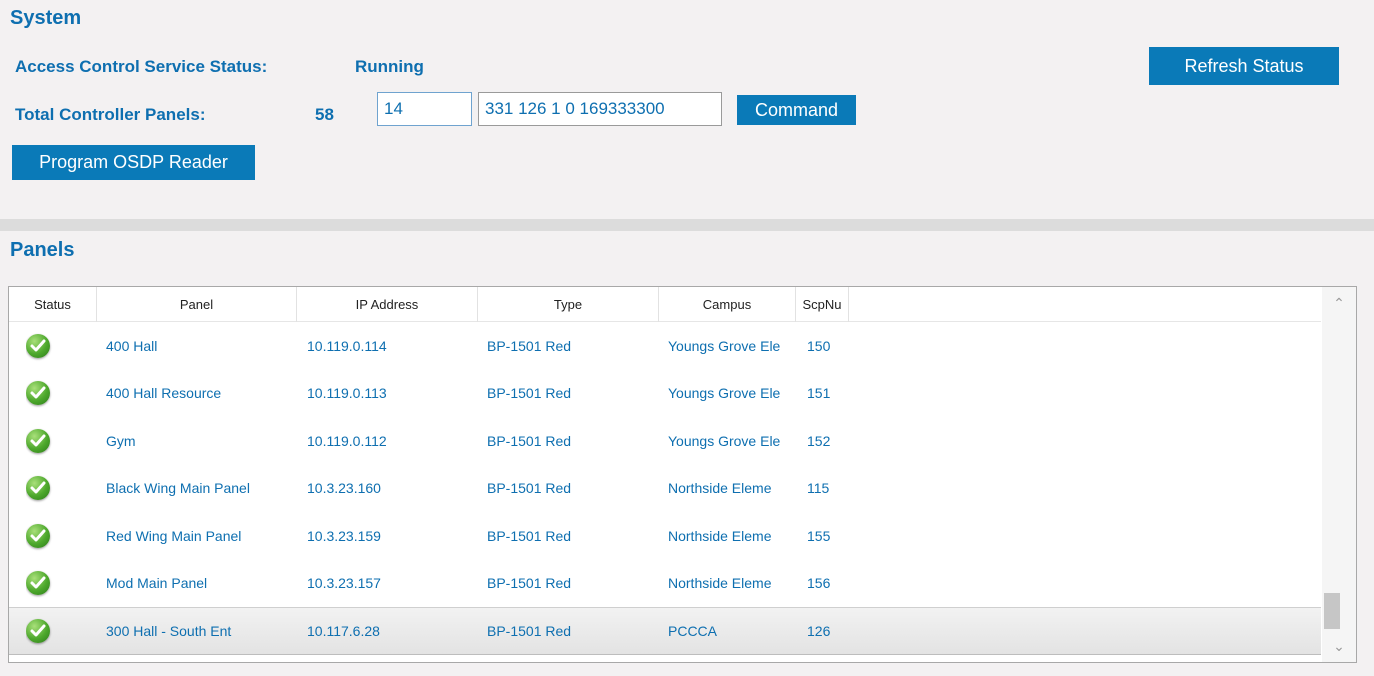 This screenshot has height=676, width=1374. I want to click on ip-address: 10.3.23.160, so click(344, 488).